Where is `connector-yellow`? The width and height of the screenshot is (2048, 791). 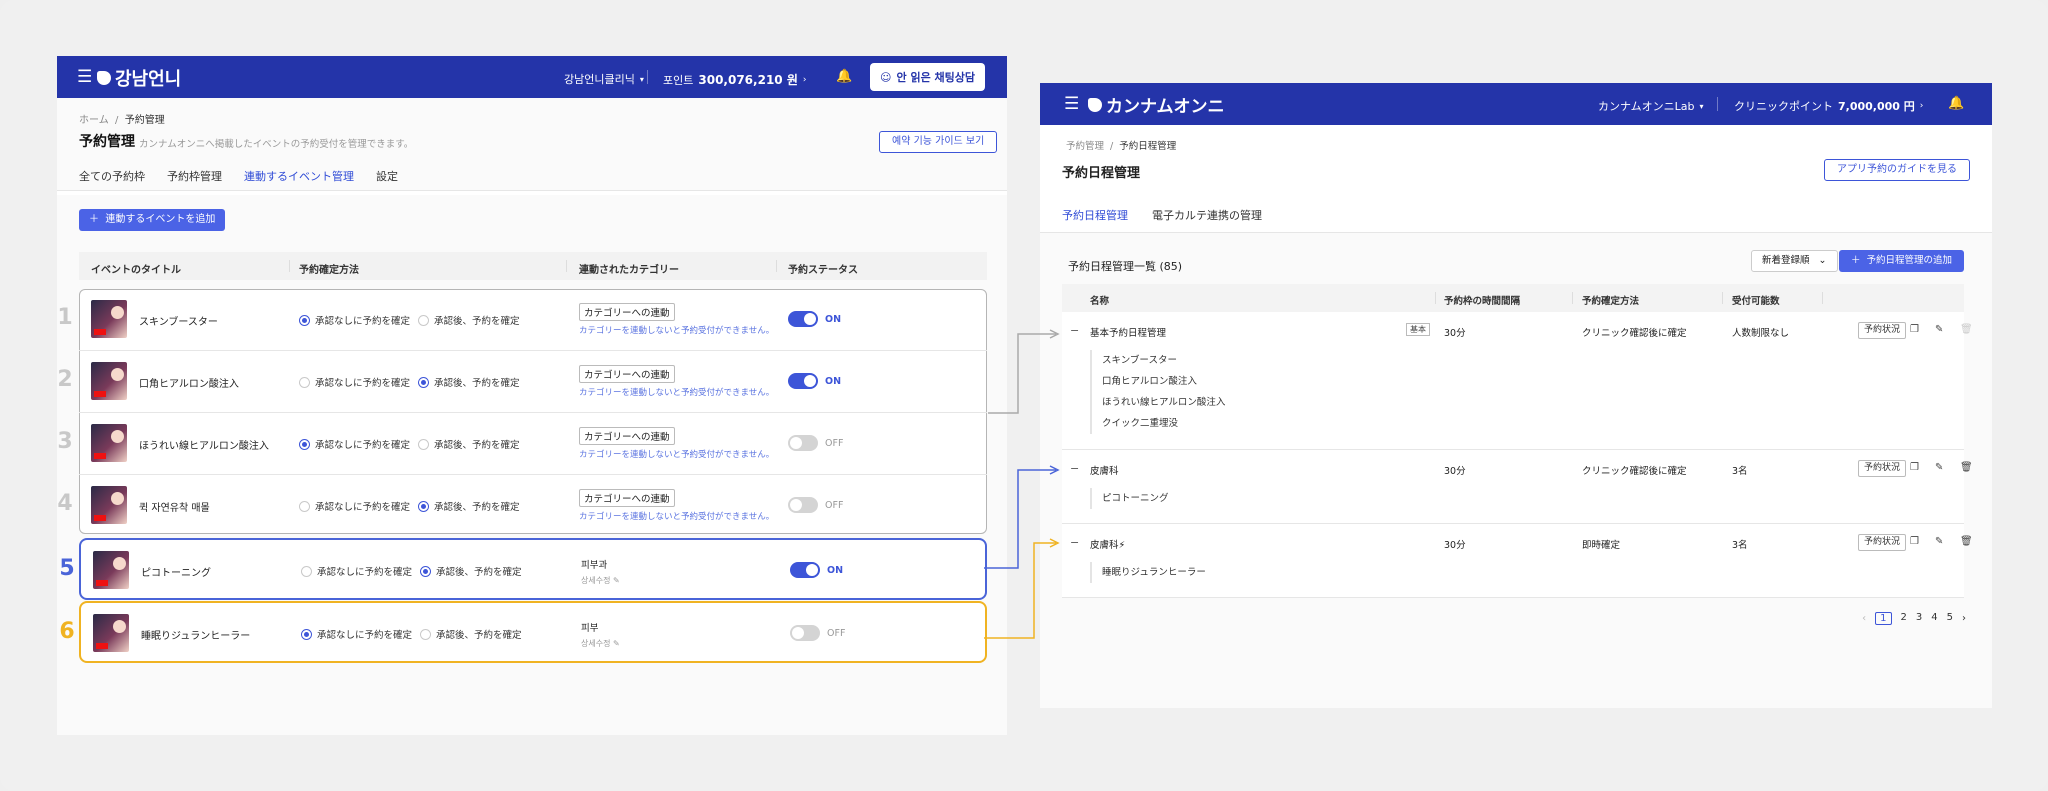
connector-yellow is located at coordinates (1020, 590).